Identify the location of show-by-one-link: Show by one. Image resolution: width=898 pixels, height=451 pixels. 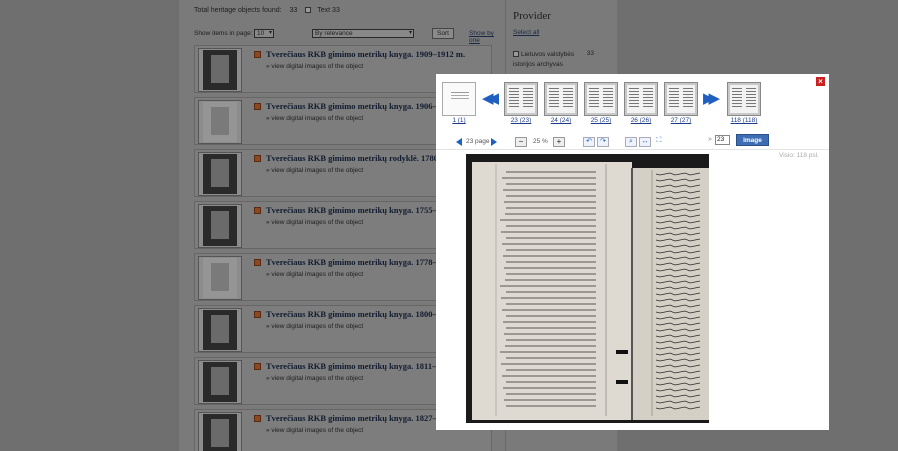
(481, 37).